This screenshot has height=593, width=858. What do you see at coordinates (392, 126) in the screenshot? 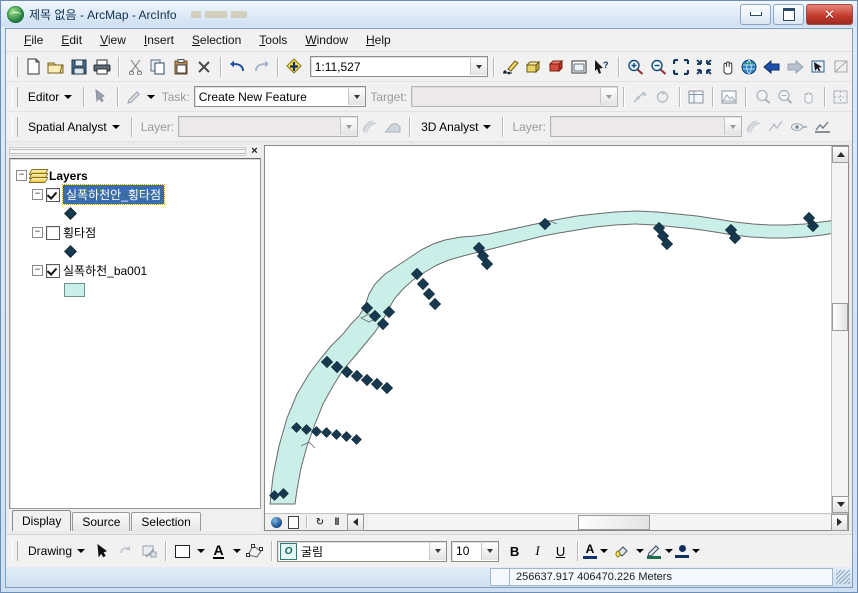
I see `contour-icon` at bounding box center [392, 126].